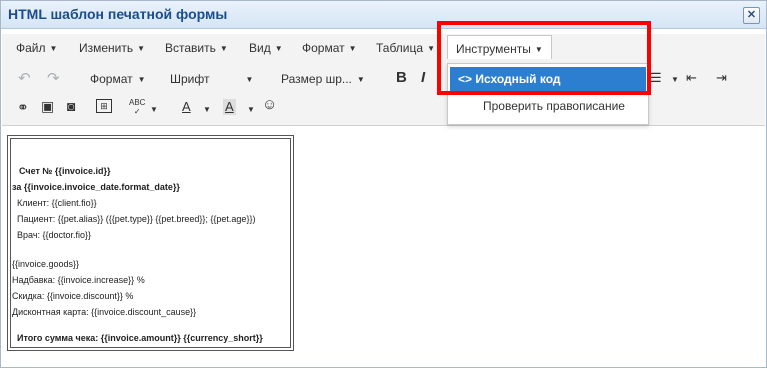 Image resolution: width=767 pixels, height=368 pixels. What do you see at coordinates (190, 48) in the screenshot?
I see `menu-insert-label: Вставить` at bounding box center [190, 48].